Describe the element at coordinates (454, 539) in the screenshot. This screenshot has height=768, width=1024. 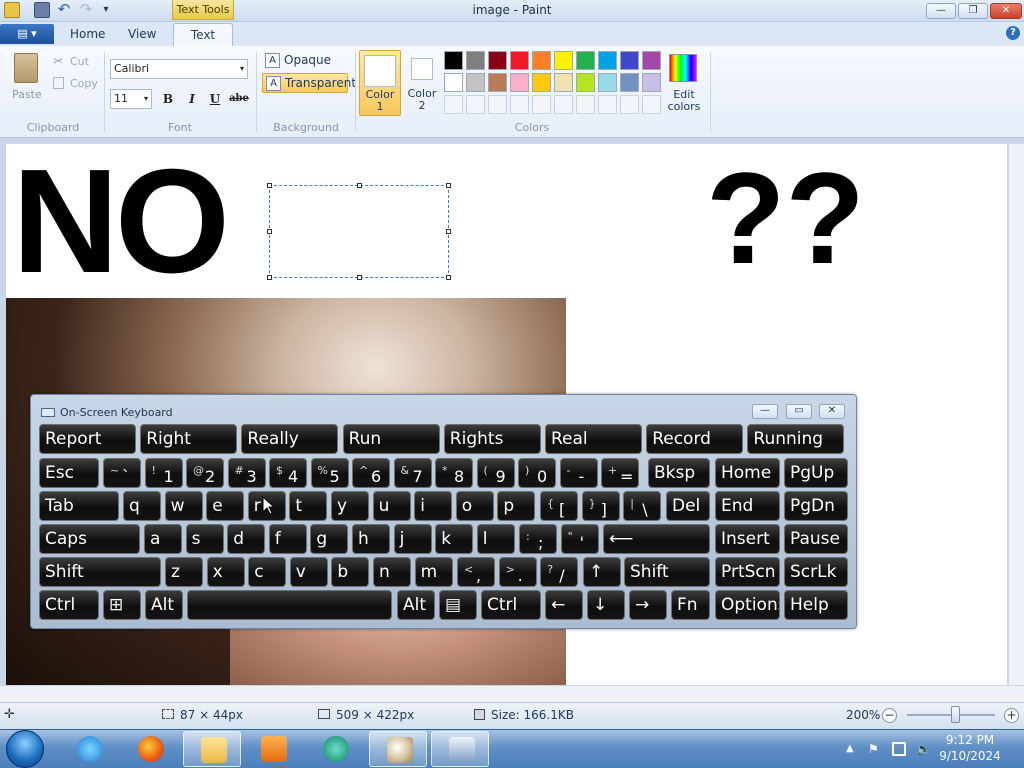
I see `osk-key-letter: k` at that location.